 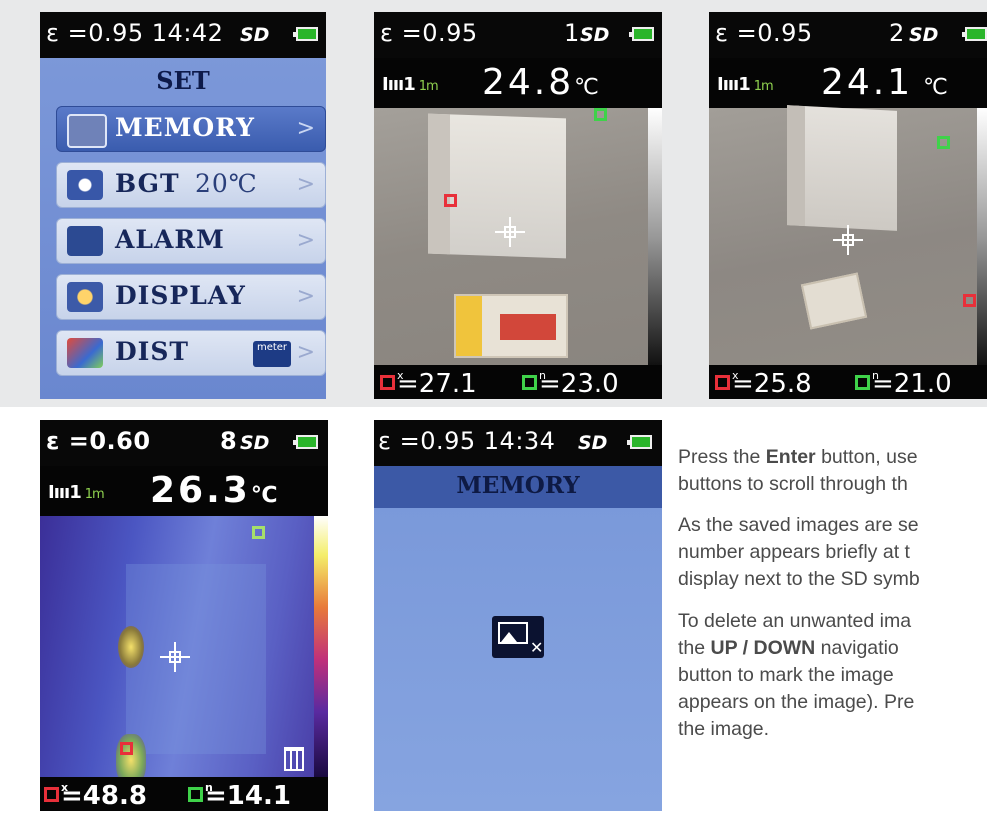 What do you see at coordinates (542, 82) in the screenshot?
I see `center-temperature: 24.8℃` at bounding box center [542, 82].